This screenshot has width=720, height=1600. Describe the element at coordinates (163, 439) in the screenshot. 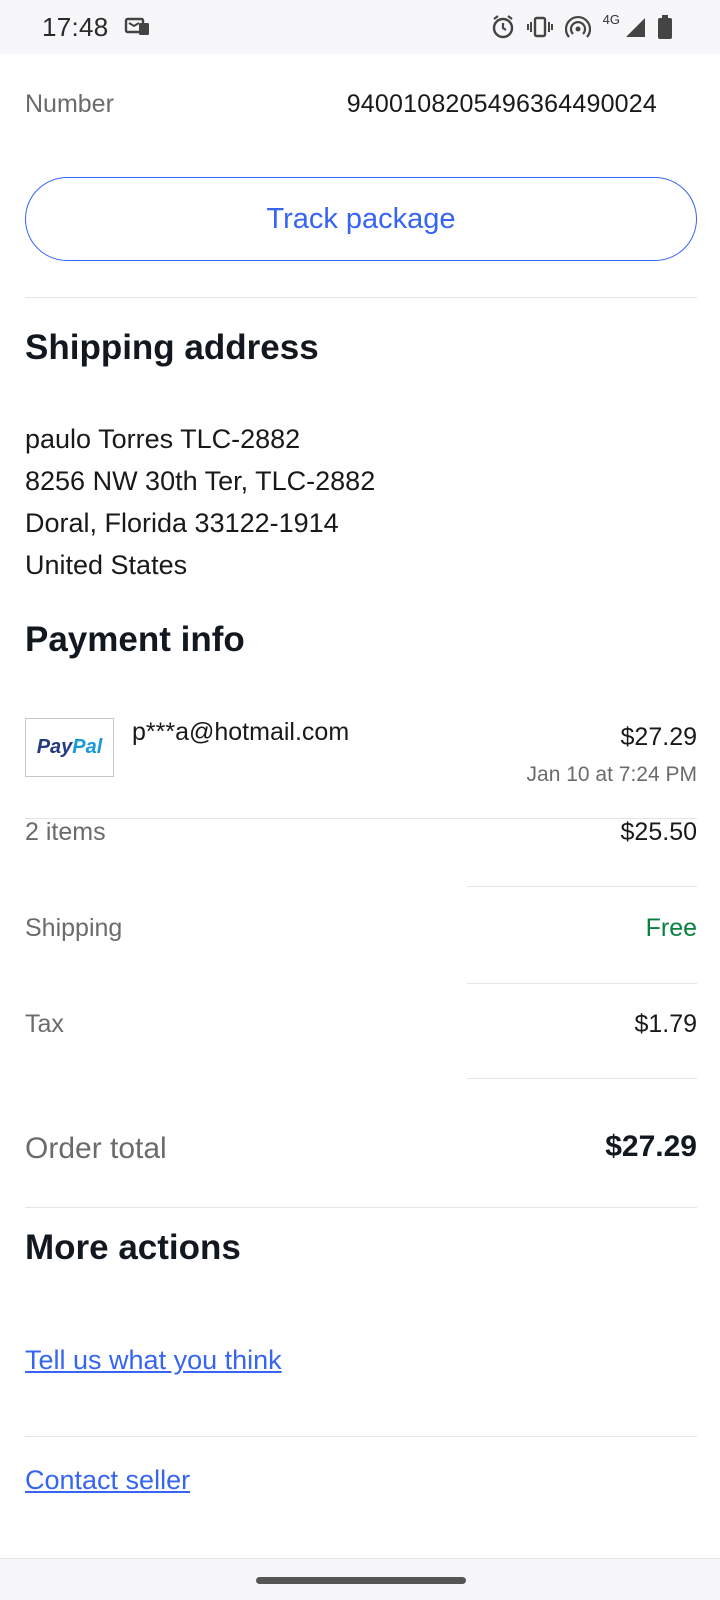

I see `address-line-name: paulo Torres TLC-2882` at that location.